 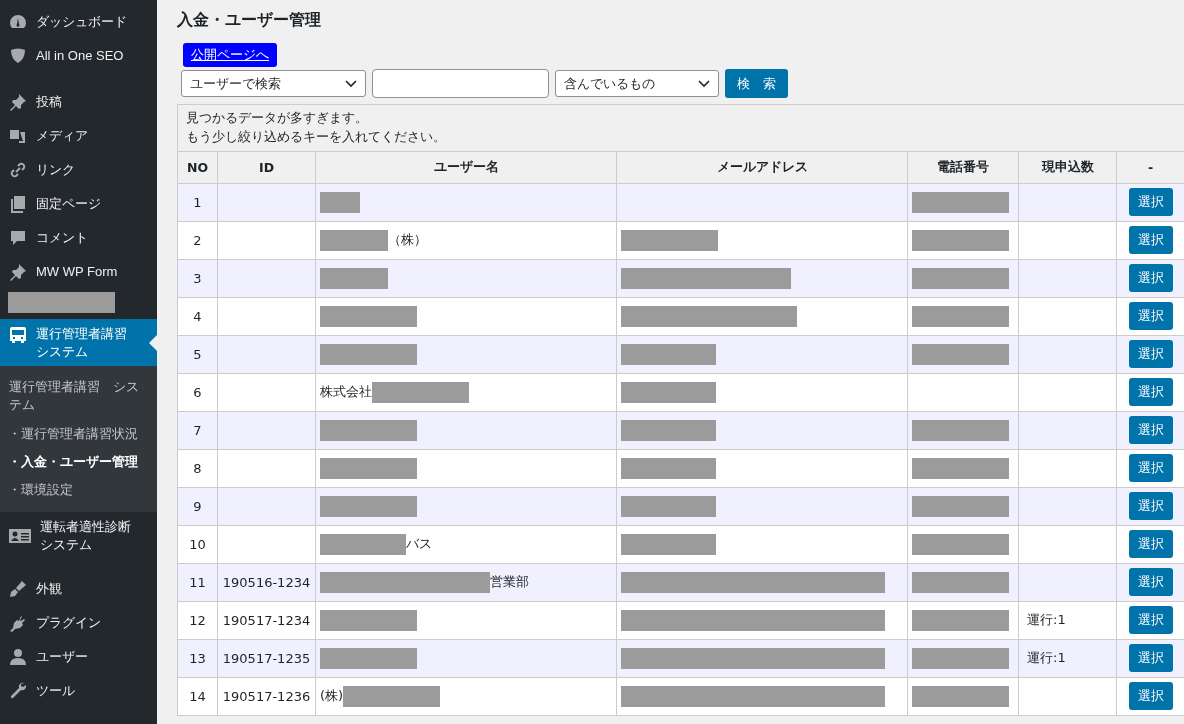 What do you see at coordinates (18, 690) in the screenshot?
I see `wrench-icon` at bounding box center [18, 690].